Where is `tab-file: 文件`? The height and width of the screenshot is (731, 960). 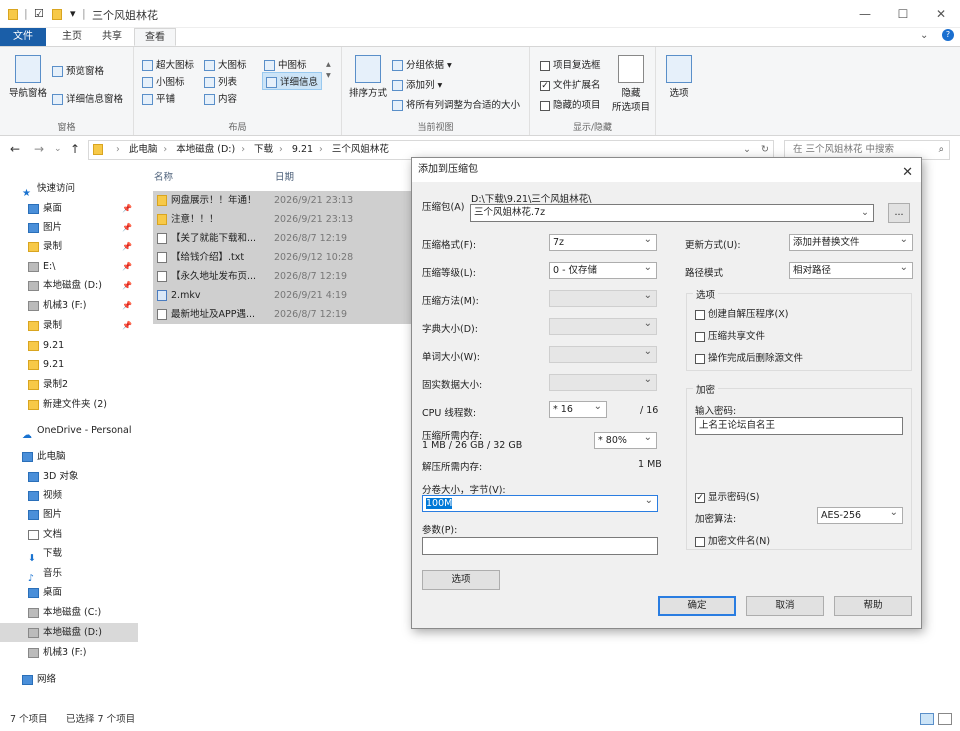 tab-file: 文件 is located at coordinates (23, 37).